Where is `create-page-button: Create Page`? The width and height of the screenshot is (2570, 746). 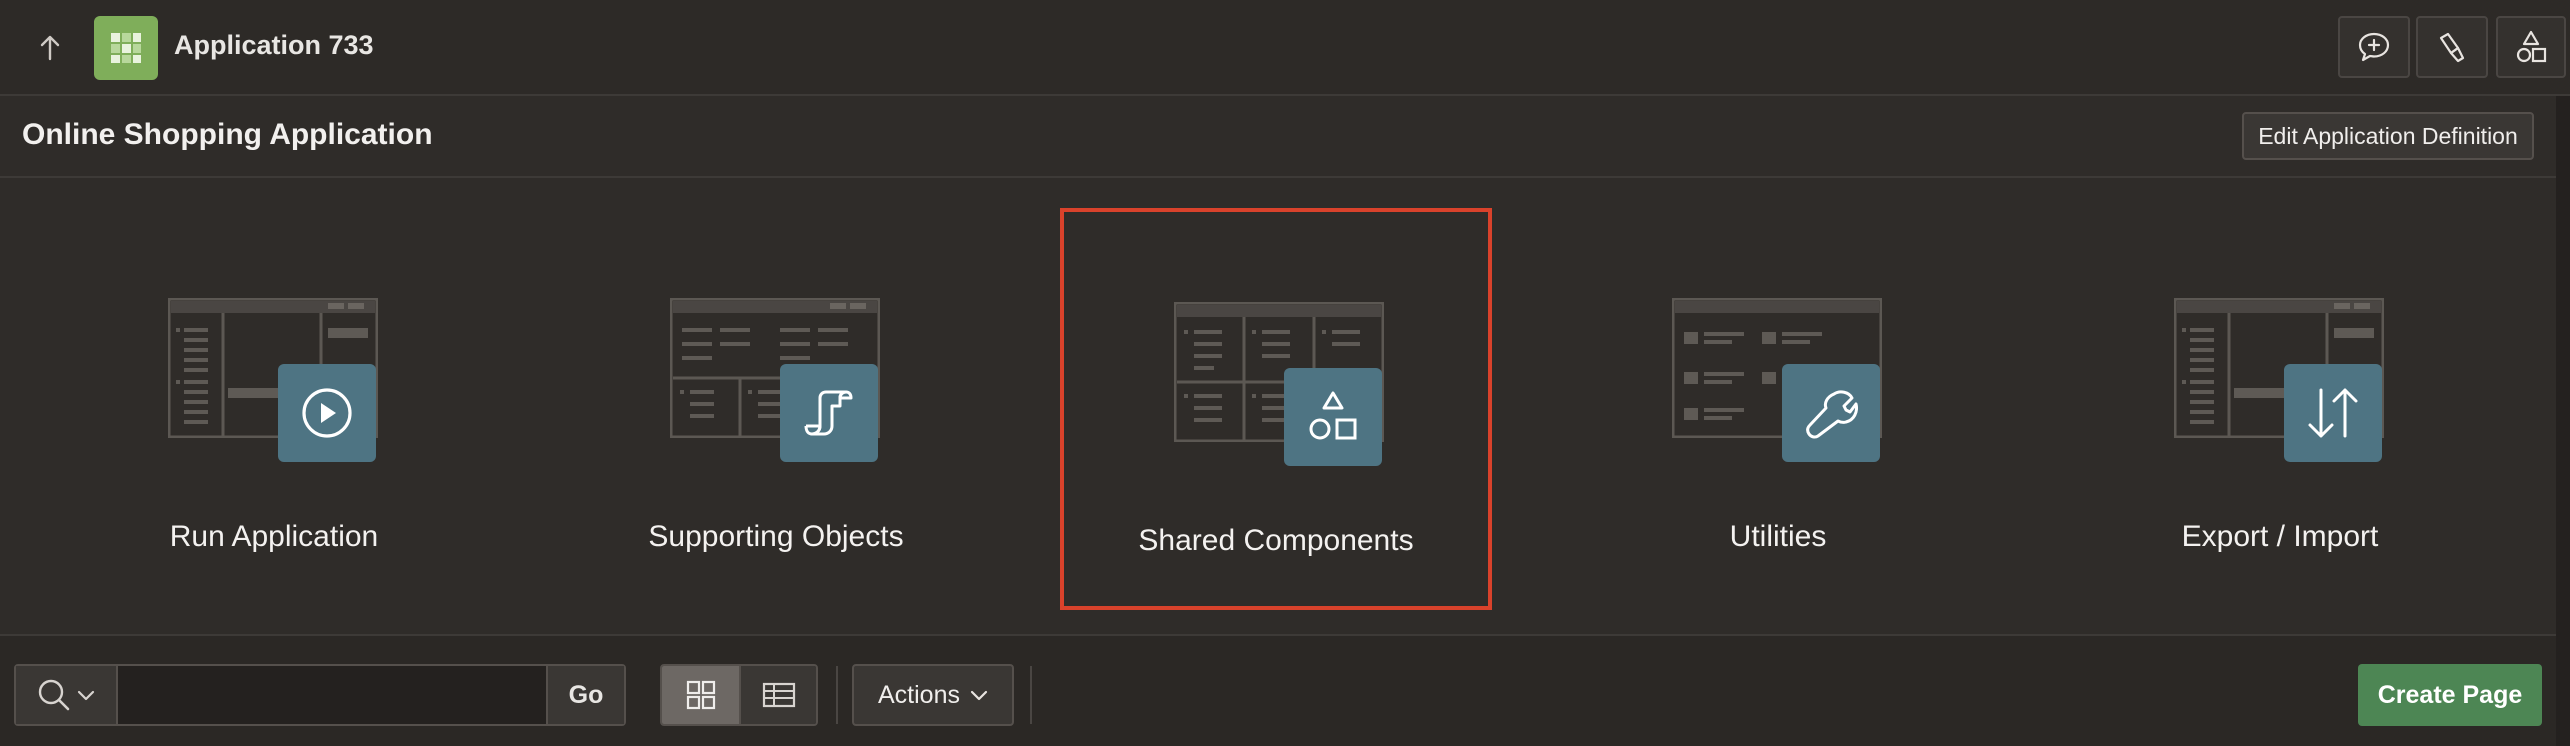
create-page-button: Create Page is located at coordinates (2450, 695).